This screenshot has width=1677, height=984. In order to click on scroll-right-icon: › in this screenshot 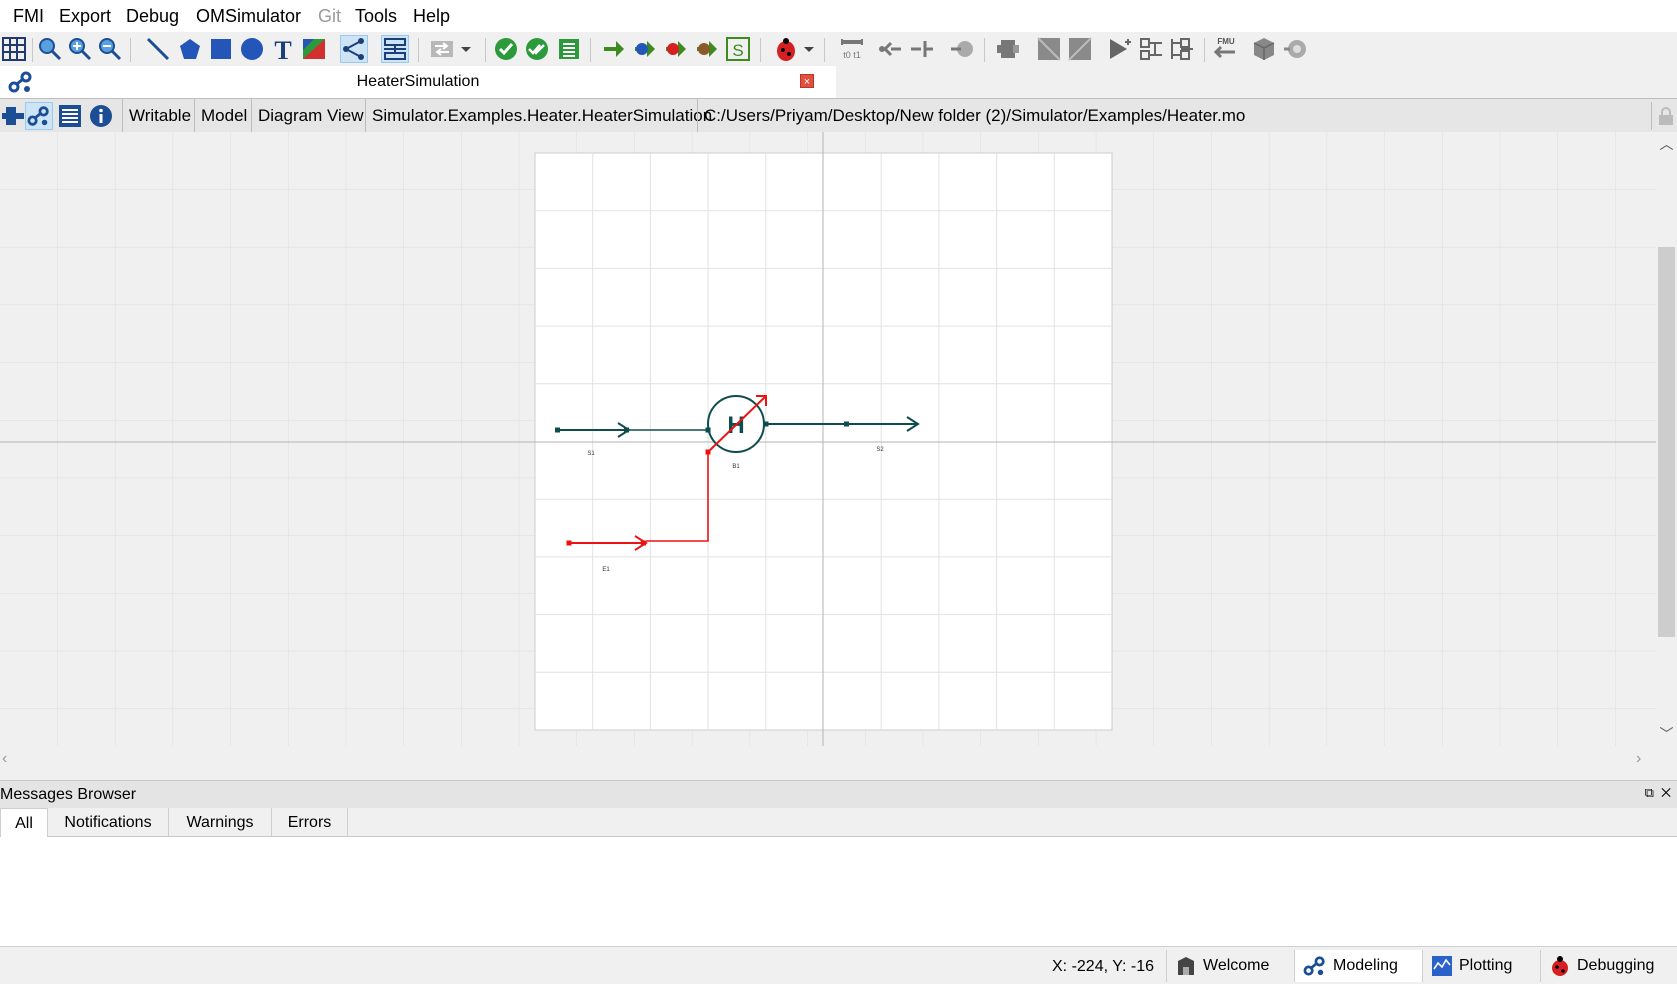, I will do `click(1638, 759)`.